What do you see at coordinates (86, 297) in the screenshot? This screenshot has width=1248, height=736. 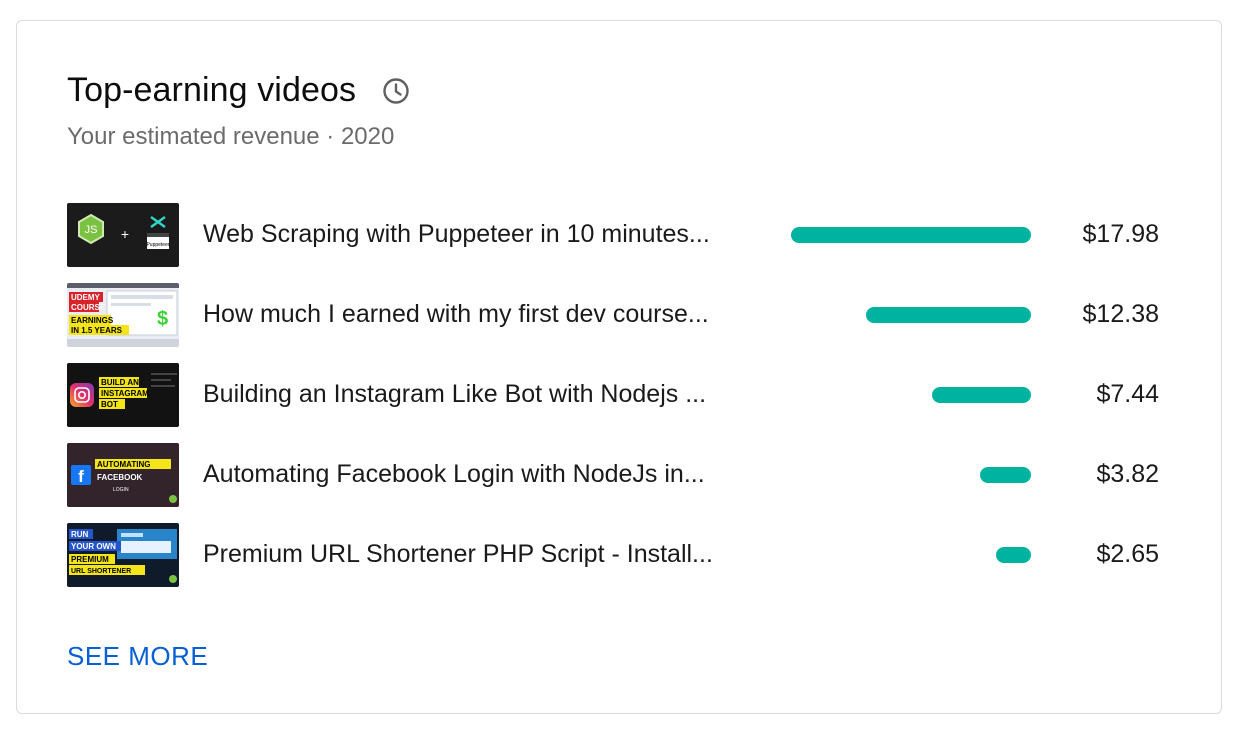 I see `thumb-text: UDEMY` at bounding box center [86, 297].